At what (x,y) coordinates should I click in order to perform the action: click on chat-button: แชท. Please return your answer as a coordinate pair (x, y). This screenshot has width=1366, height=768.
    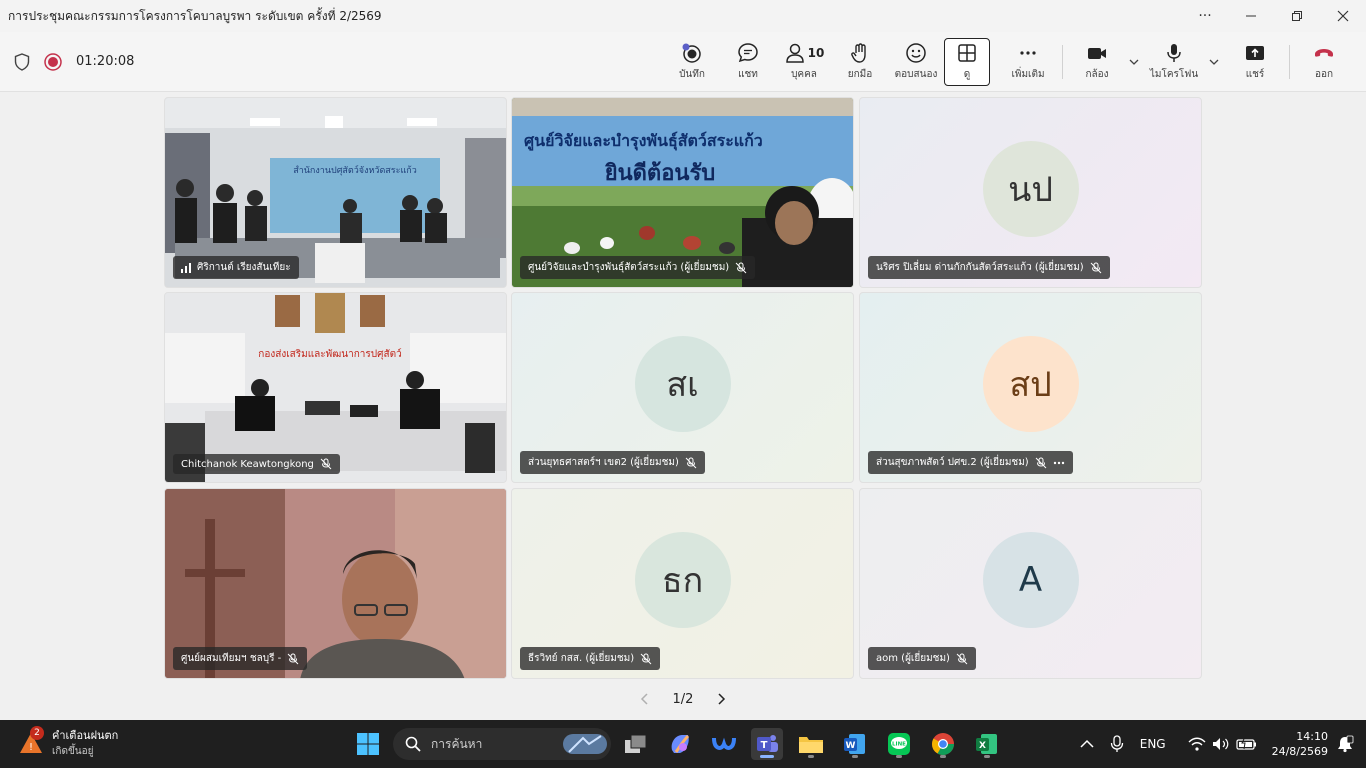
    Looking at the image, I should click on (748, 62).